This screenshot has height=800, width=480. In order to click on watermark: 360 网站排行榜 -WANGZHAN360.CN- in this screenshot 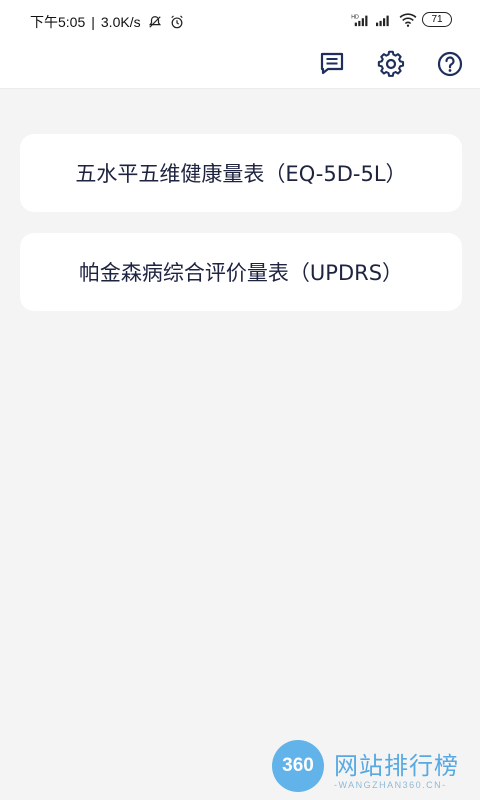, I will do `click(373, 769)`.